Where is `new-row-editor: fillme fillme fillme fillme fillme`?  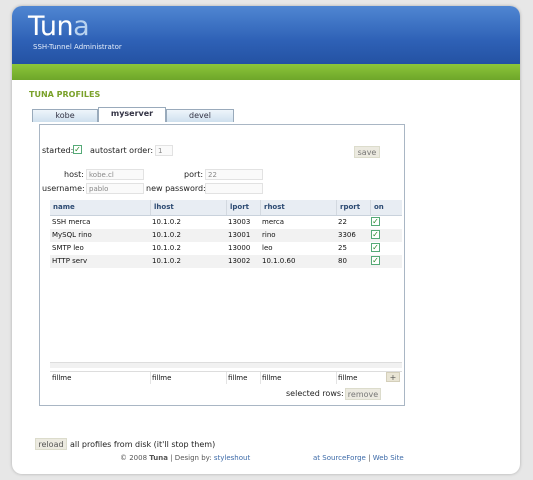 new-row-editor: fillme fillme fillme fillme fillme is located at coordinates (226, 377).